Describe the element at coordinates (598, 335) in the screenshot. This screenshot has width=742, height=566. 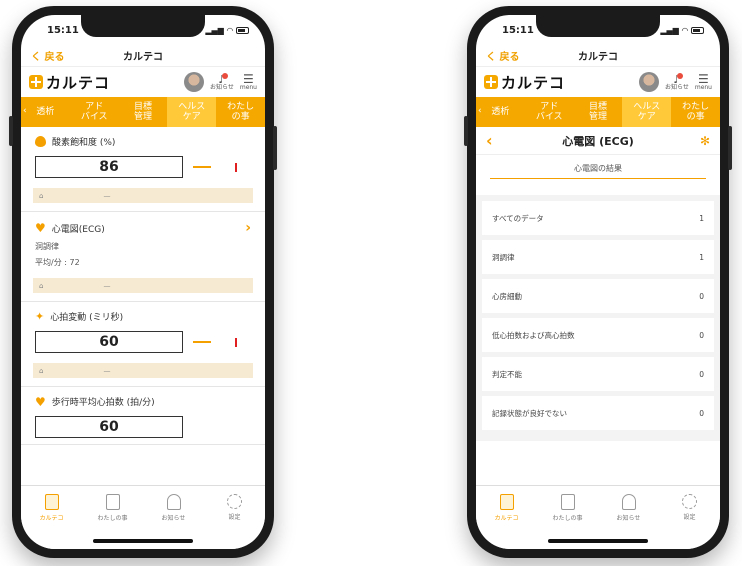
I see `result-row: 低心拍数および高心拍数 0` at that location.